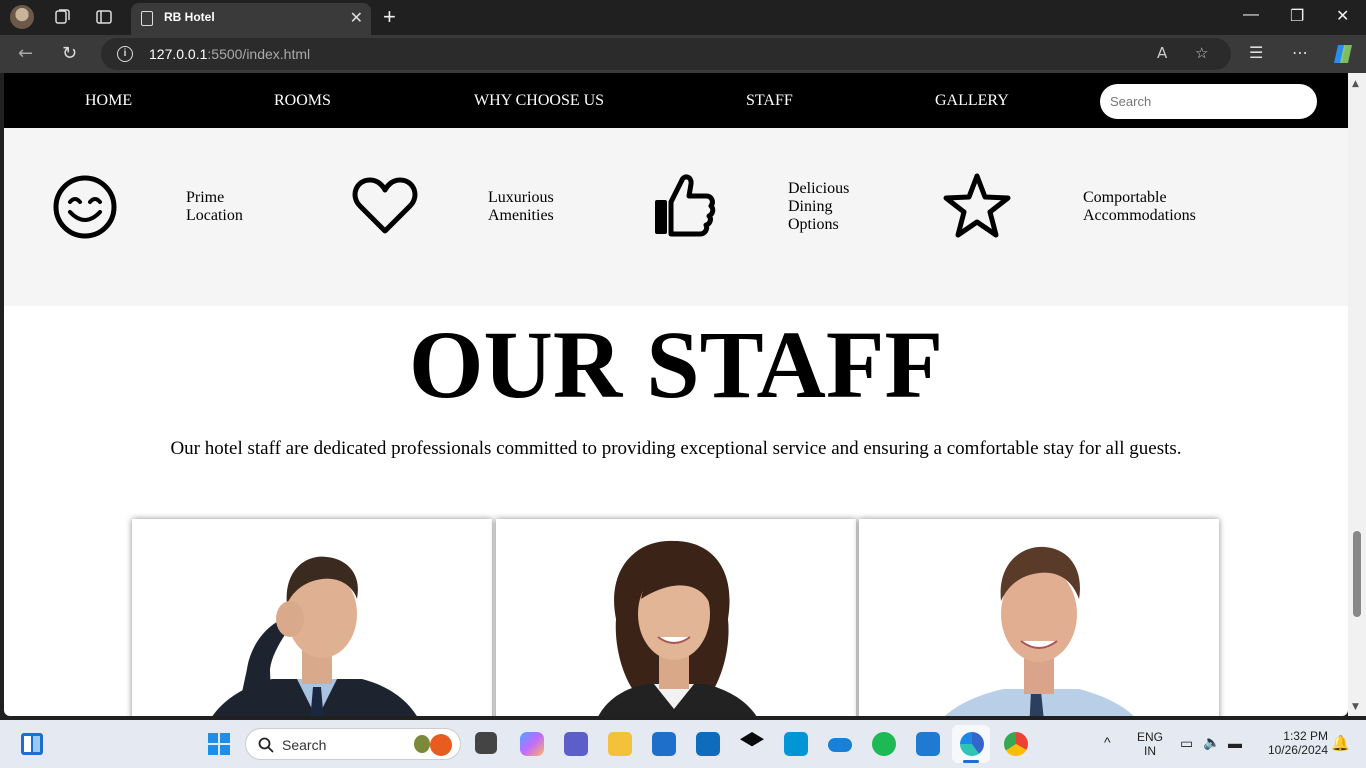  What do you see at coordinates (22, 17) in the screenshot?
I see `profile-avatar` at bounding box center [22, 17].